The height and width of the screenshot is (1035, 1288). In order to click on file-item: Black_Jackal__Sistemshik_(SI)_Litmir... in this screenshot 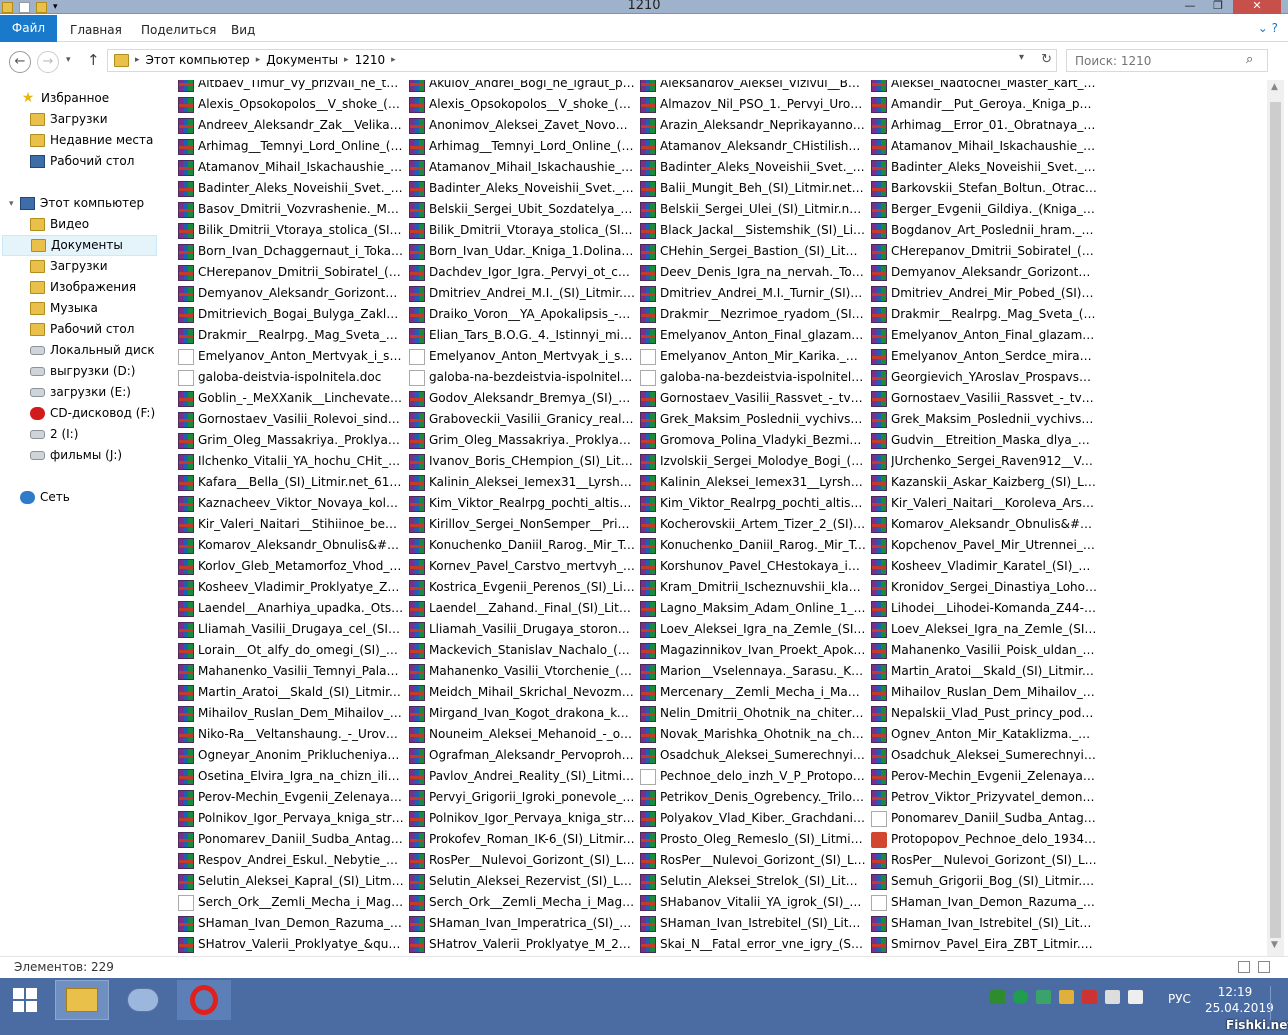, I will do `click(753, 230)`.